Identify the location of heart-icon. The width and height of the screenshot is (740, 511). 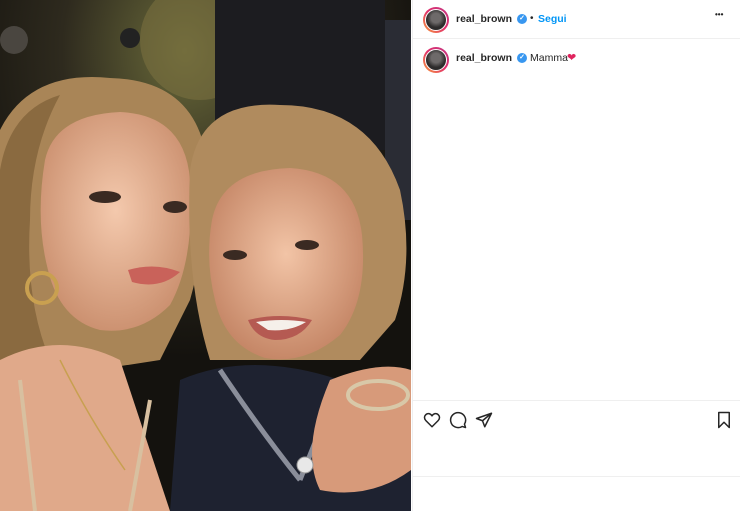
(432, 420).